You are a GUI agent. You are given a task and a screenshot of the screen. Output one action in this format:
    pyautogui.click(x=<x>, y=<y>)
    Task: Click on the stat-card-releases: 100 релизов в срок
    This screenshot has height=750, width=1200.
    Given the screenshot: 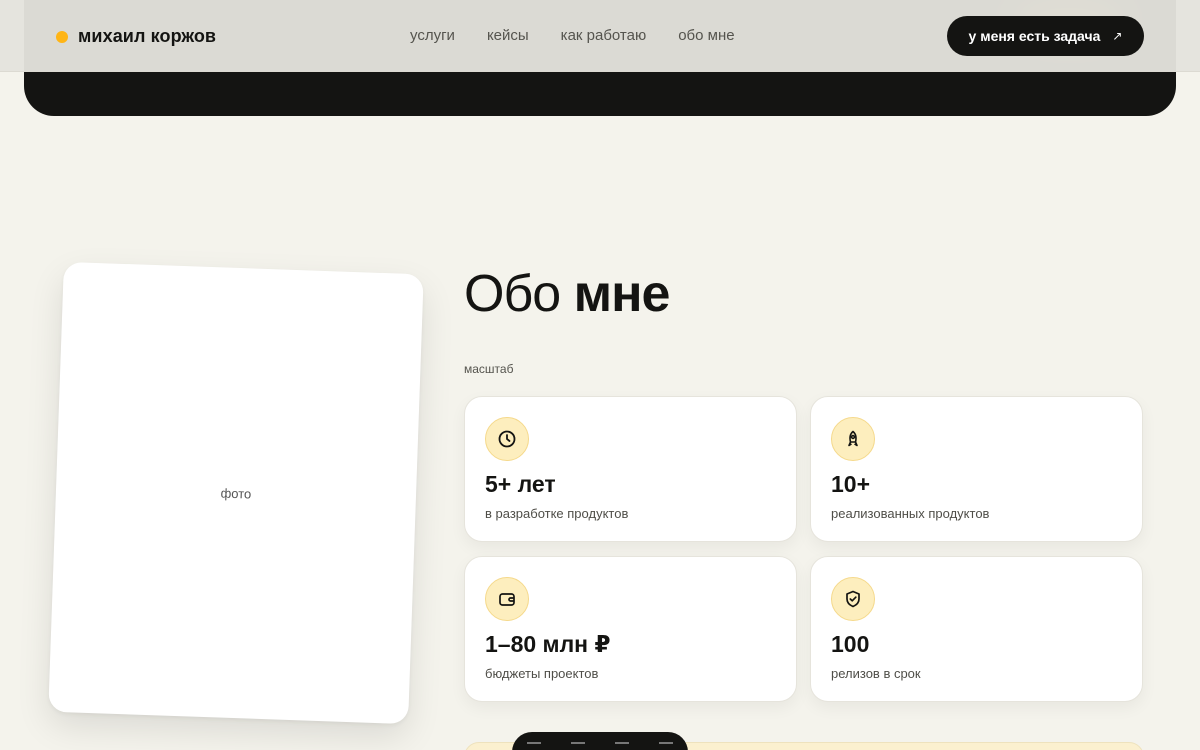 What is the action you would take?
    pyautogui.click(x=976, y=629)
    